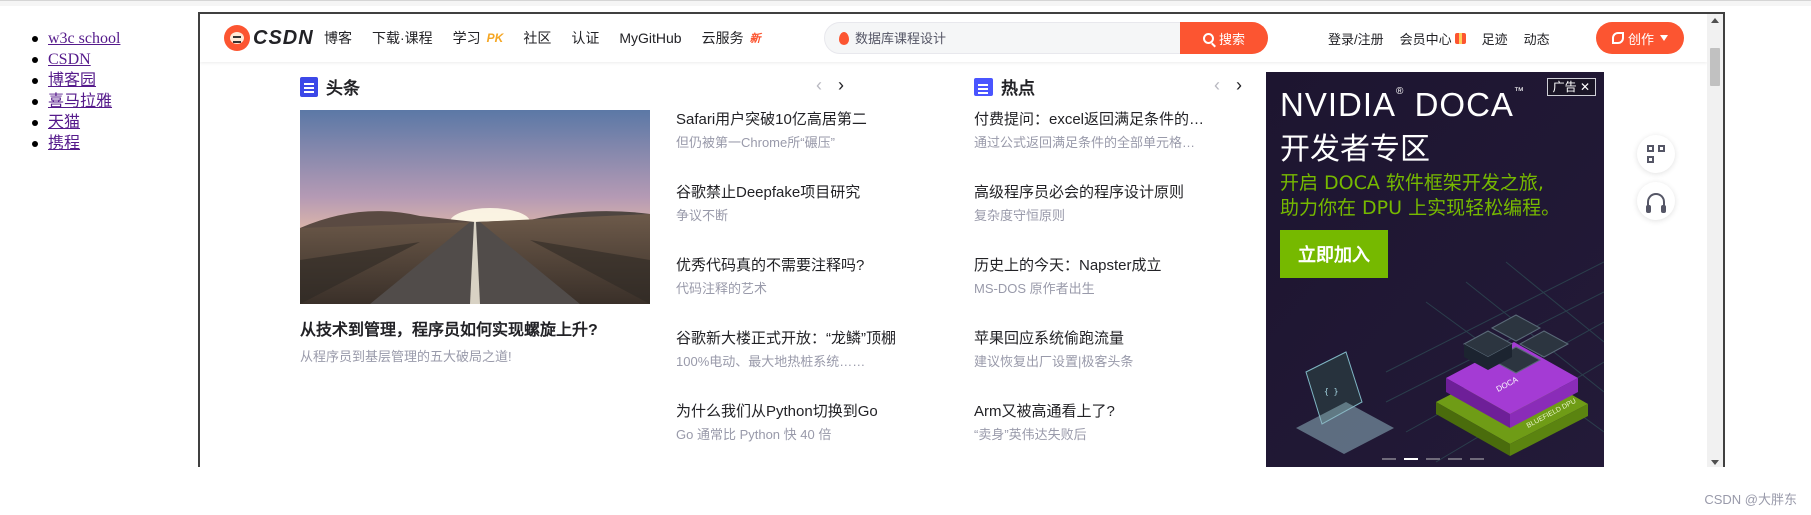 The height and width of the screenshot is (515, 1811). Describe the element at coordinates (406, 356) in the screenshot. I see `hero-subtitle: 从程序员到基层管理的五大破局之道!` at that location.